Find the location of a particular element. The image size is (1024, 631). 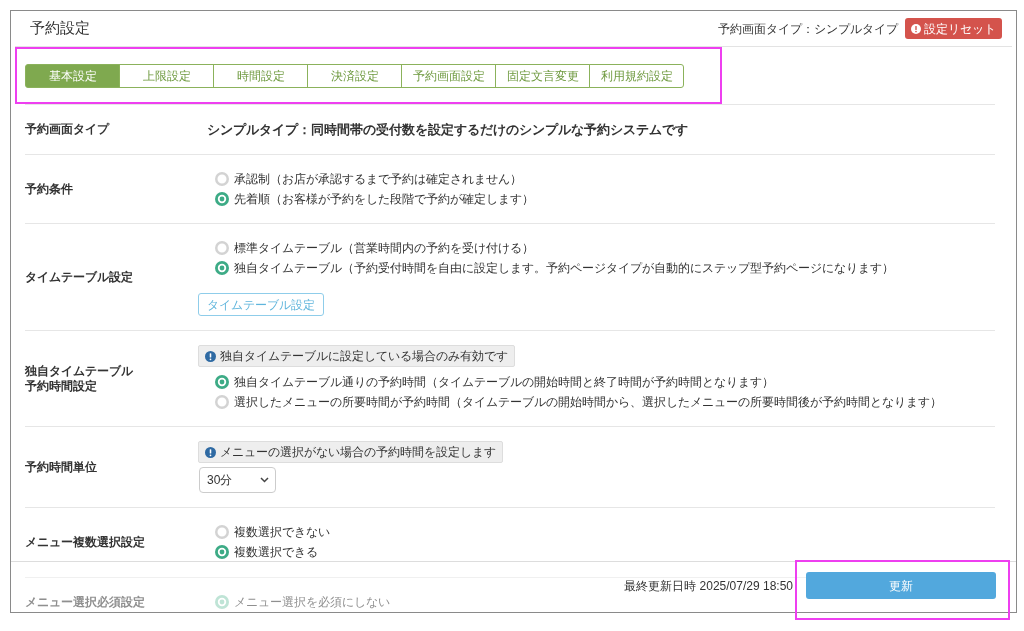

radio-option: 複数選択できる is located at coordinates (272, 551).